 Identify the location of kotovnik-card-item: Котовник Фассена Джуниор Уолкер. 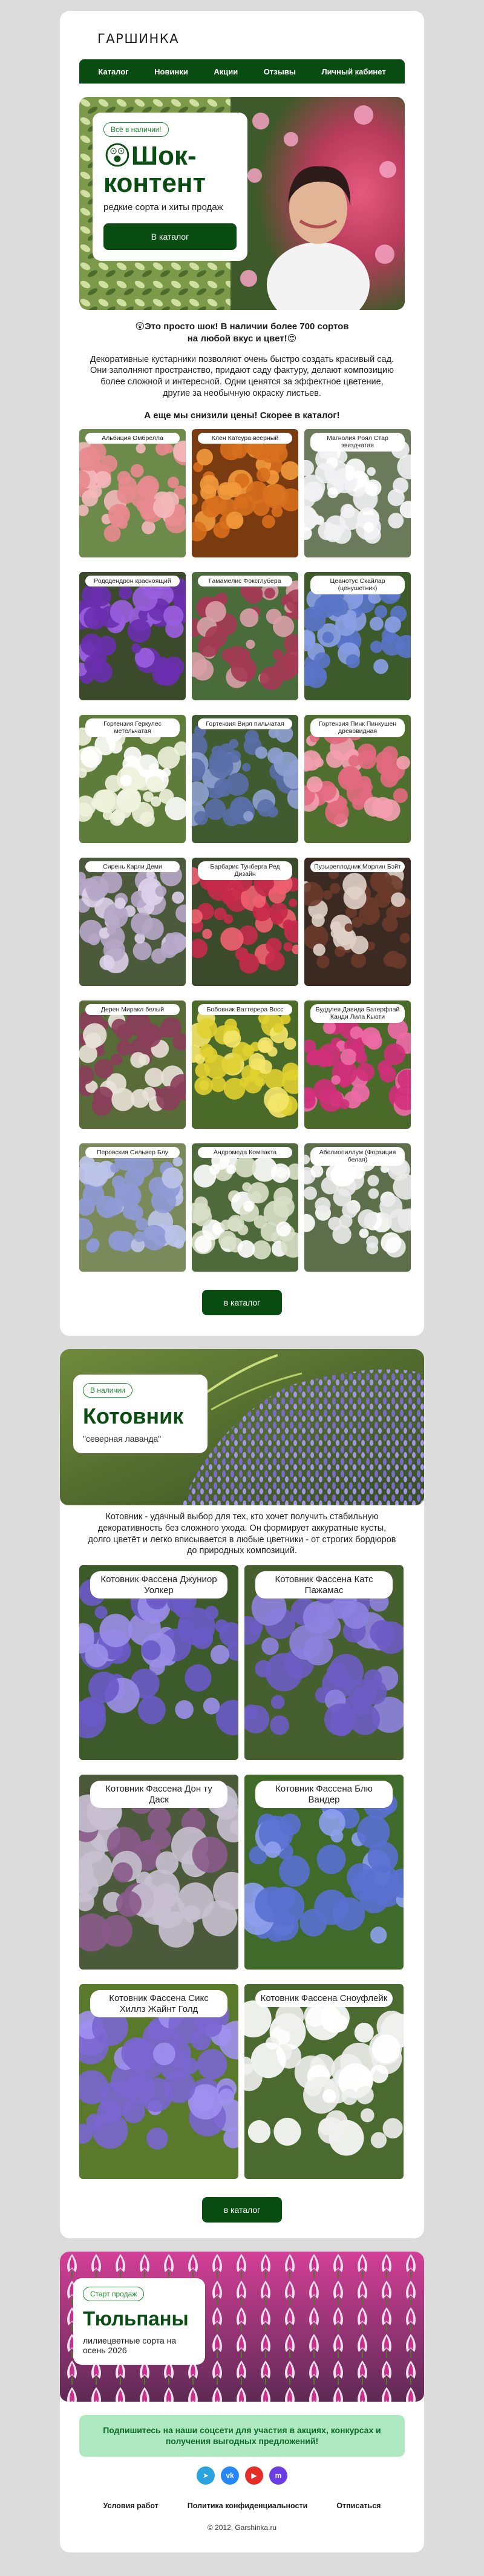
(158, 1663).